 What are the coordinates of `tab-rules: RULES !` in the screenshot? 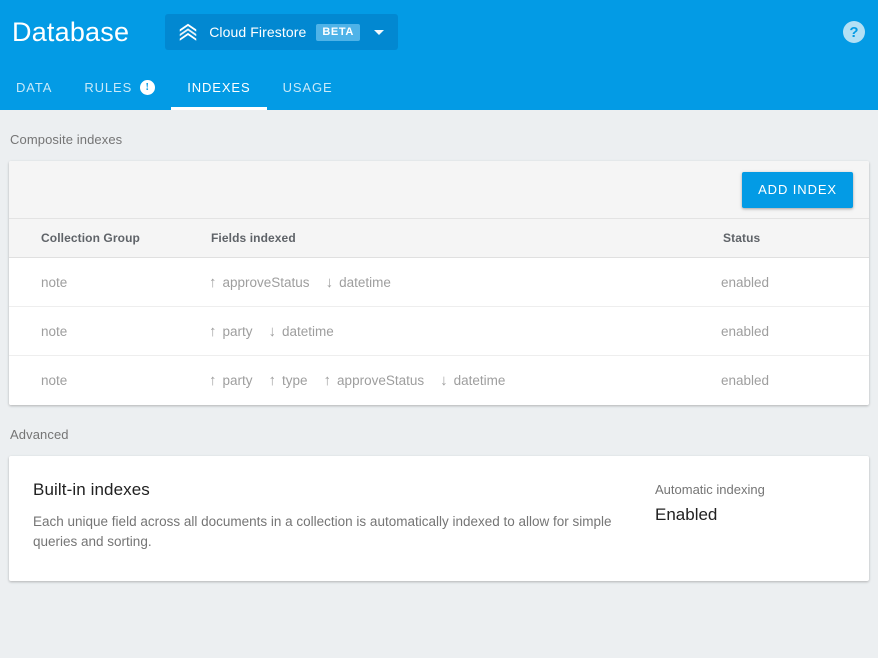 It's located at (119, 87).